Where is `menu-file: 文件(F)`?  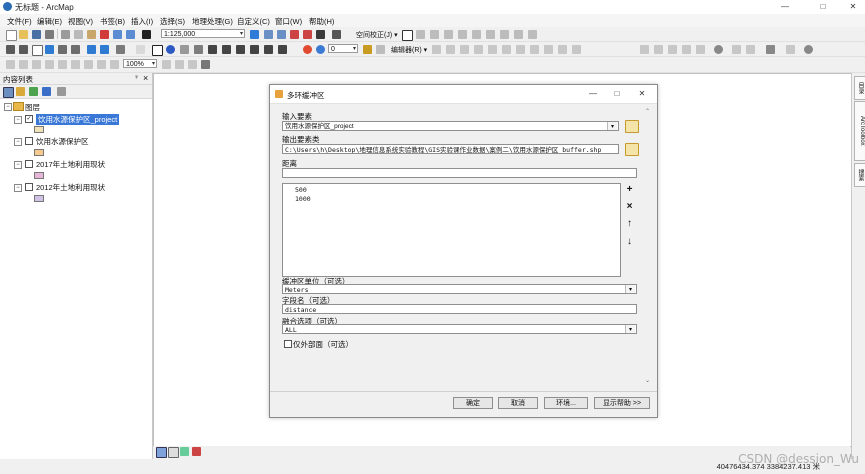 menu-file: 文件(F) is located at coordinates (19, 21).